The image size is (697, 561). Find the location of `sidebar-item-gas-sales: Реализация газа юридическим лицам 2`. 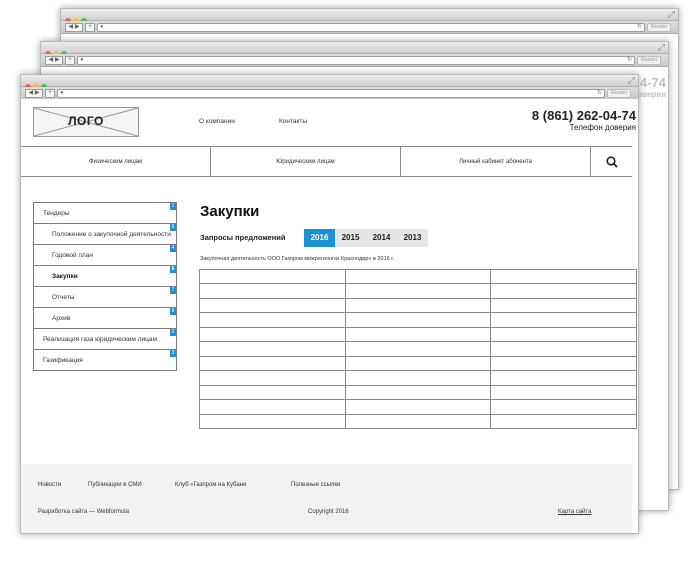

sidebar-item-gas-sales: Реализация газа юридическим лицам 2 is located at coordinates (105, 339).